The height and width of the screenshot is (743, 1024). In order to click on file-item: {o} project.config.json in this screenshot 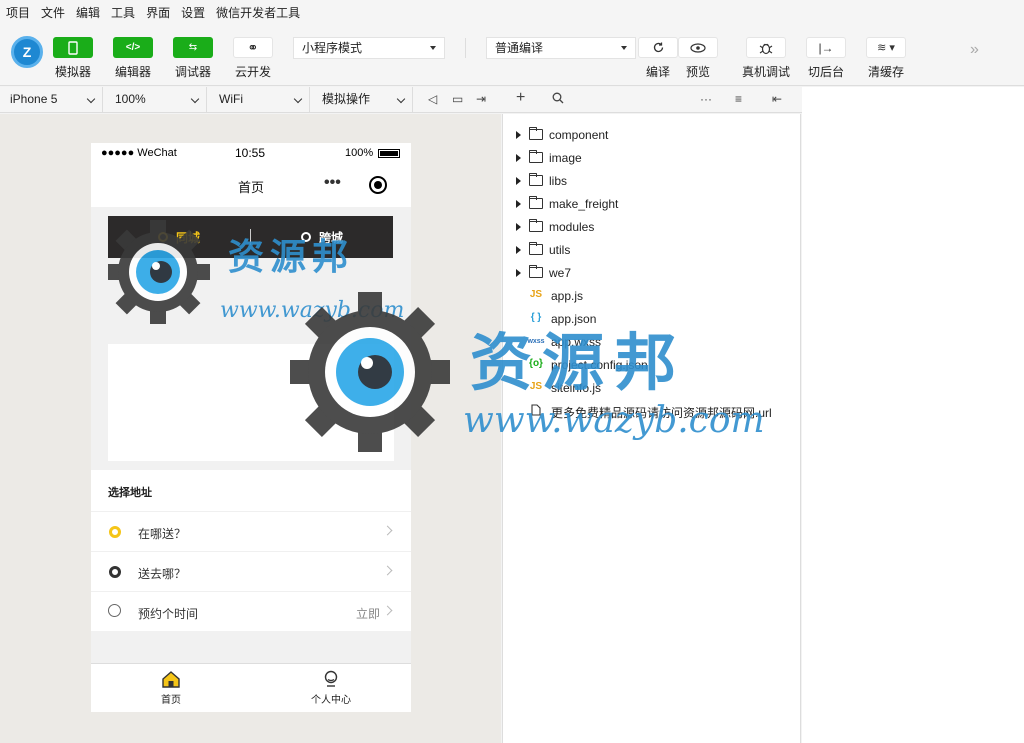, I will do `click(652, 364)`.